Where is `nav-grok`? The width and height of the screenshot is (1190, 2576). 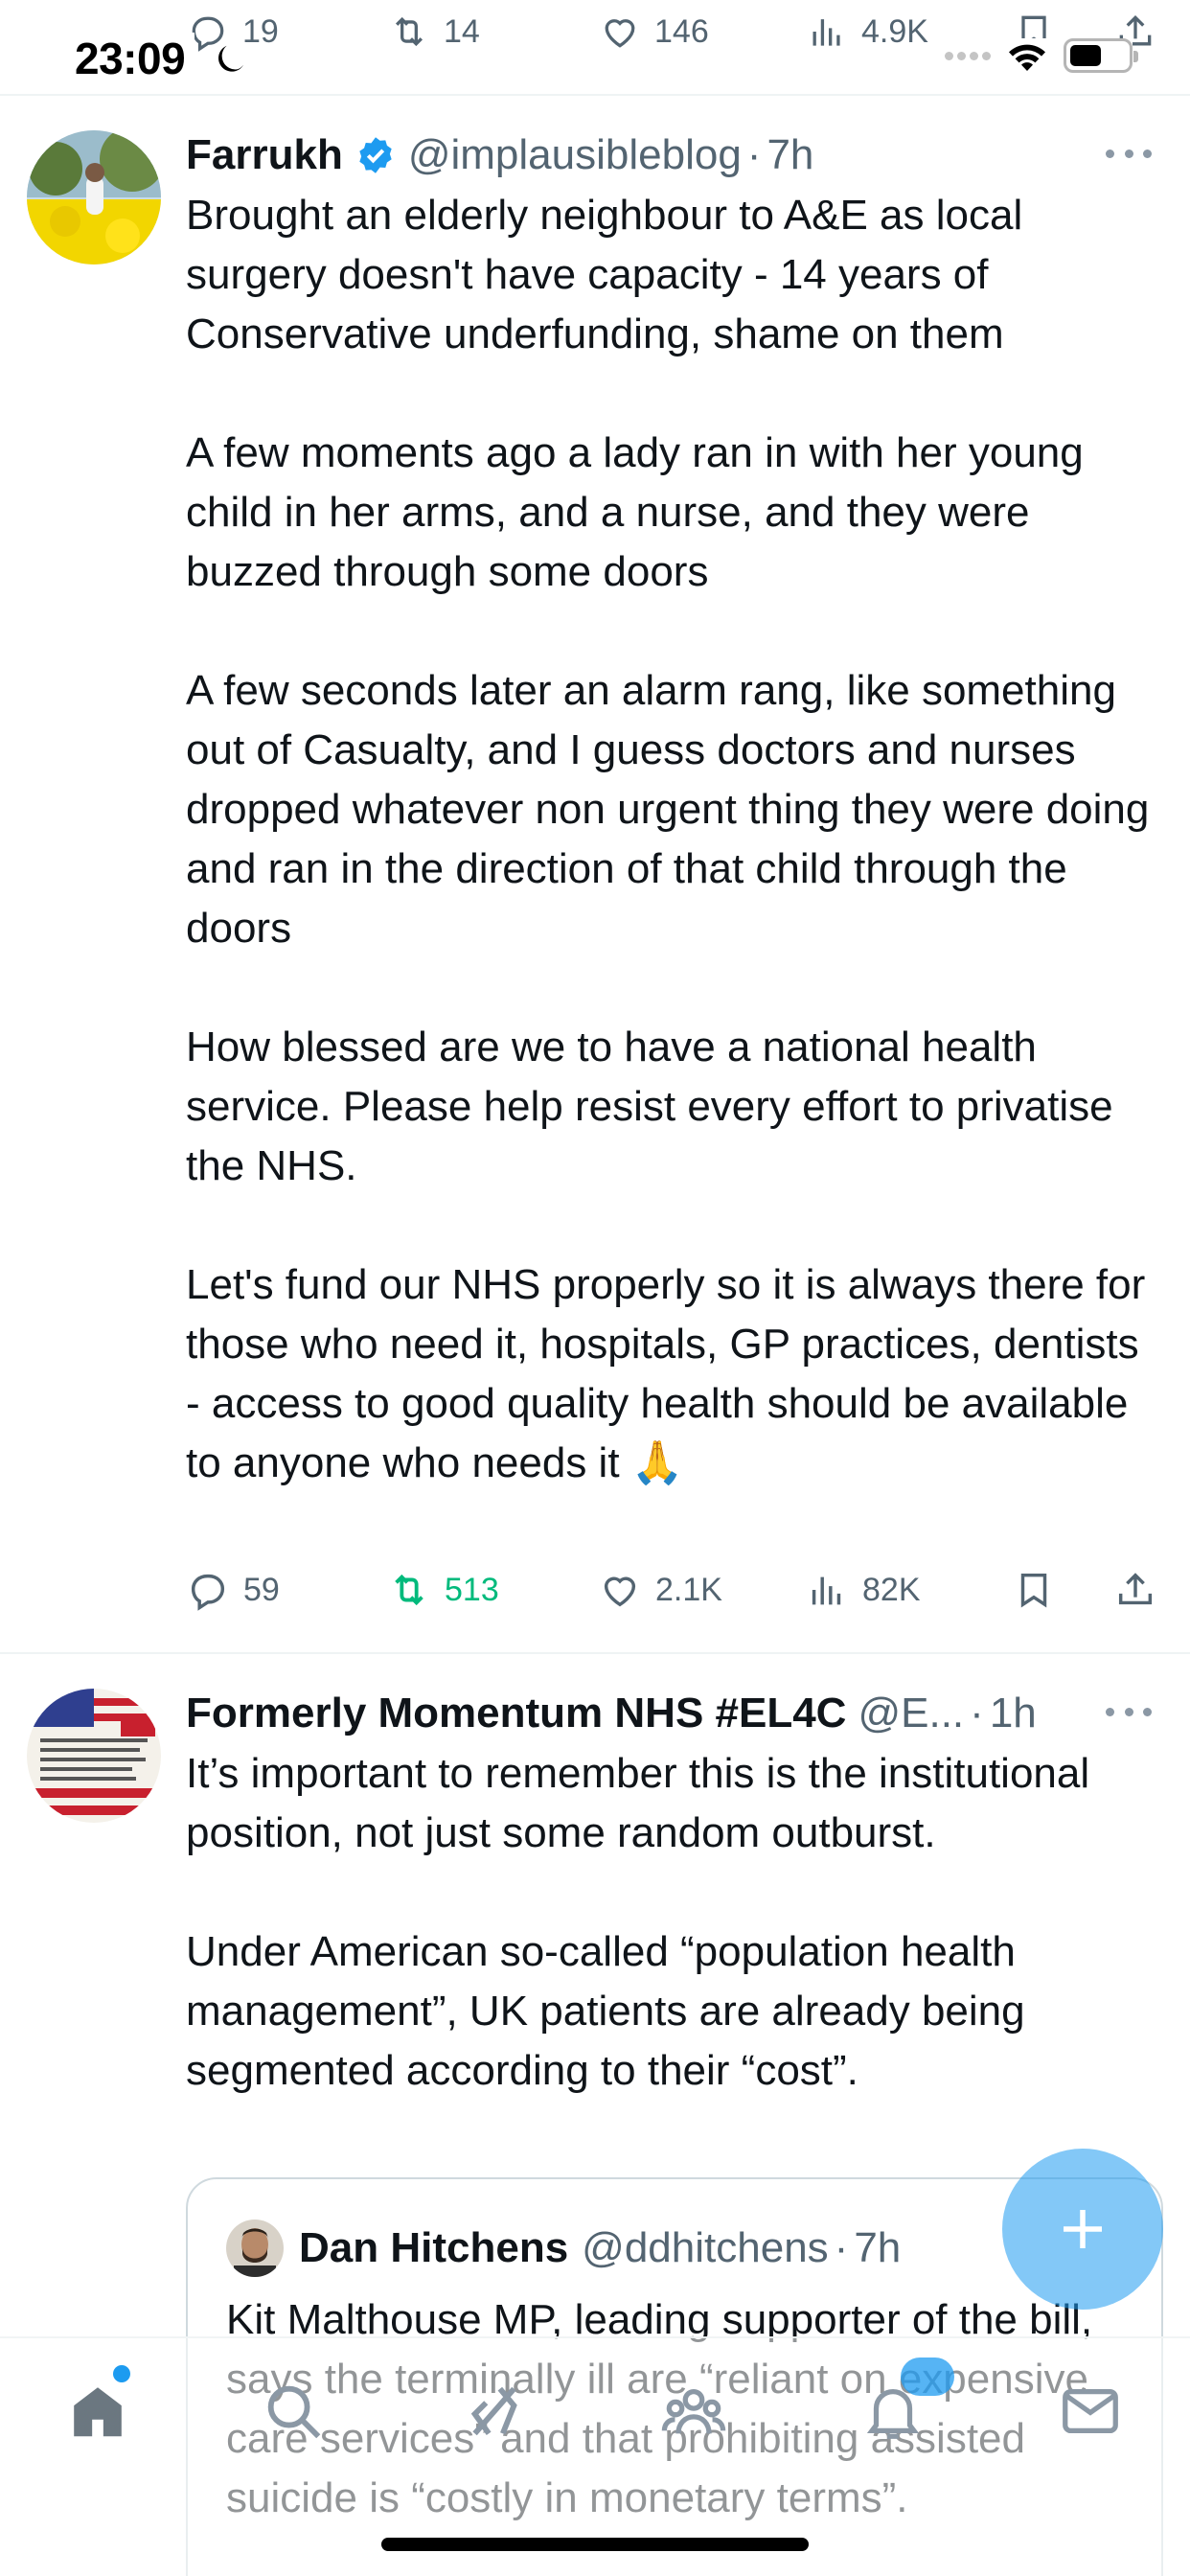
nav-grok is located at coordinates (495, 2411).